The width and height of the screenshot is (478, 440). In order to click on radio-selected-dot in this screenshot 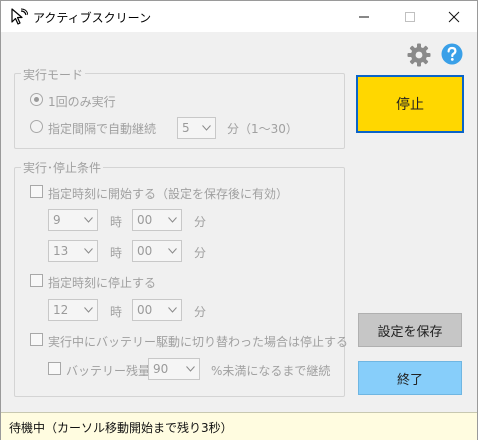, I will do `click(36, 99)`.